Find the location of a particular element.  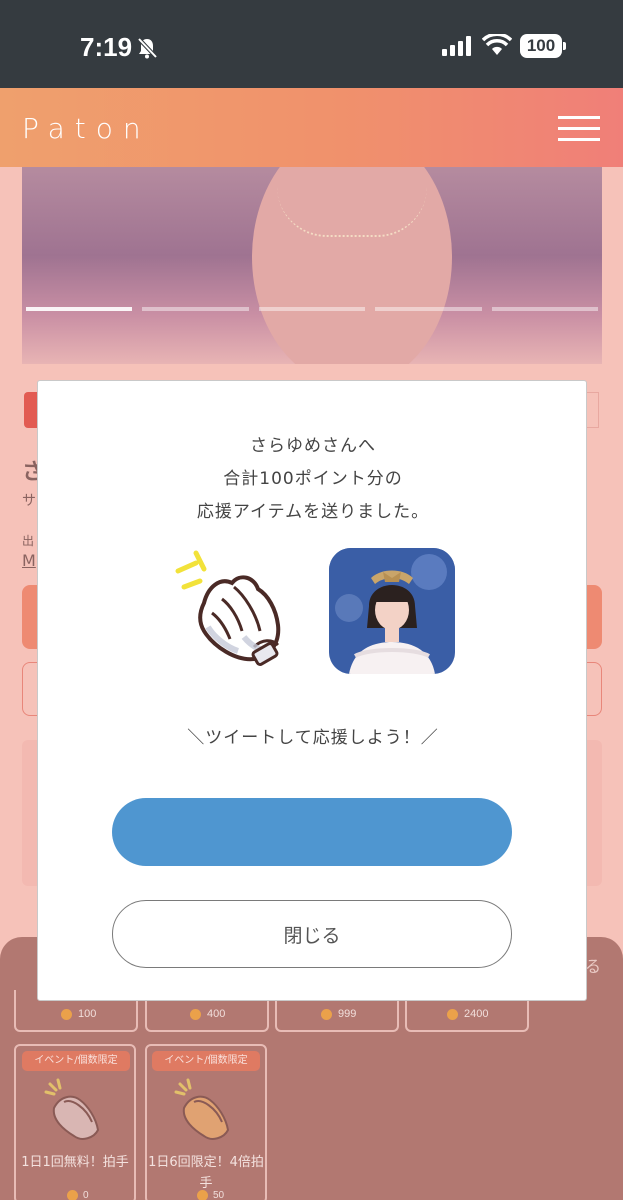

background-label-fragment: 出 is located at coordinates (28, 541).